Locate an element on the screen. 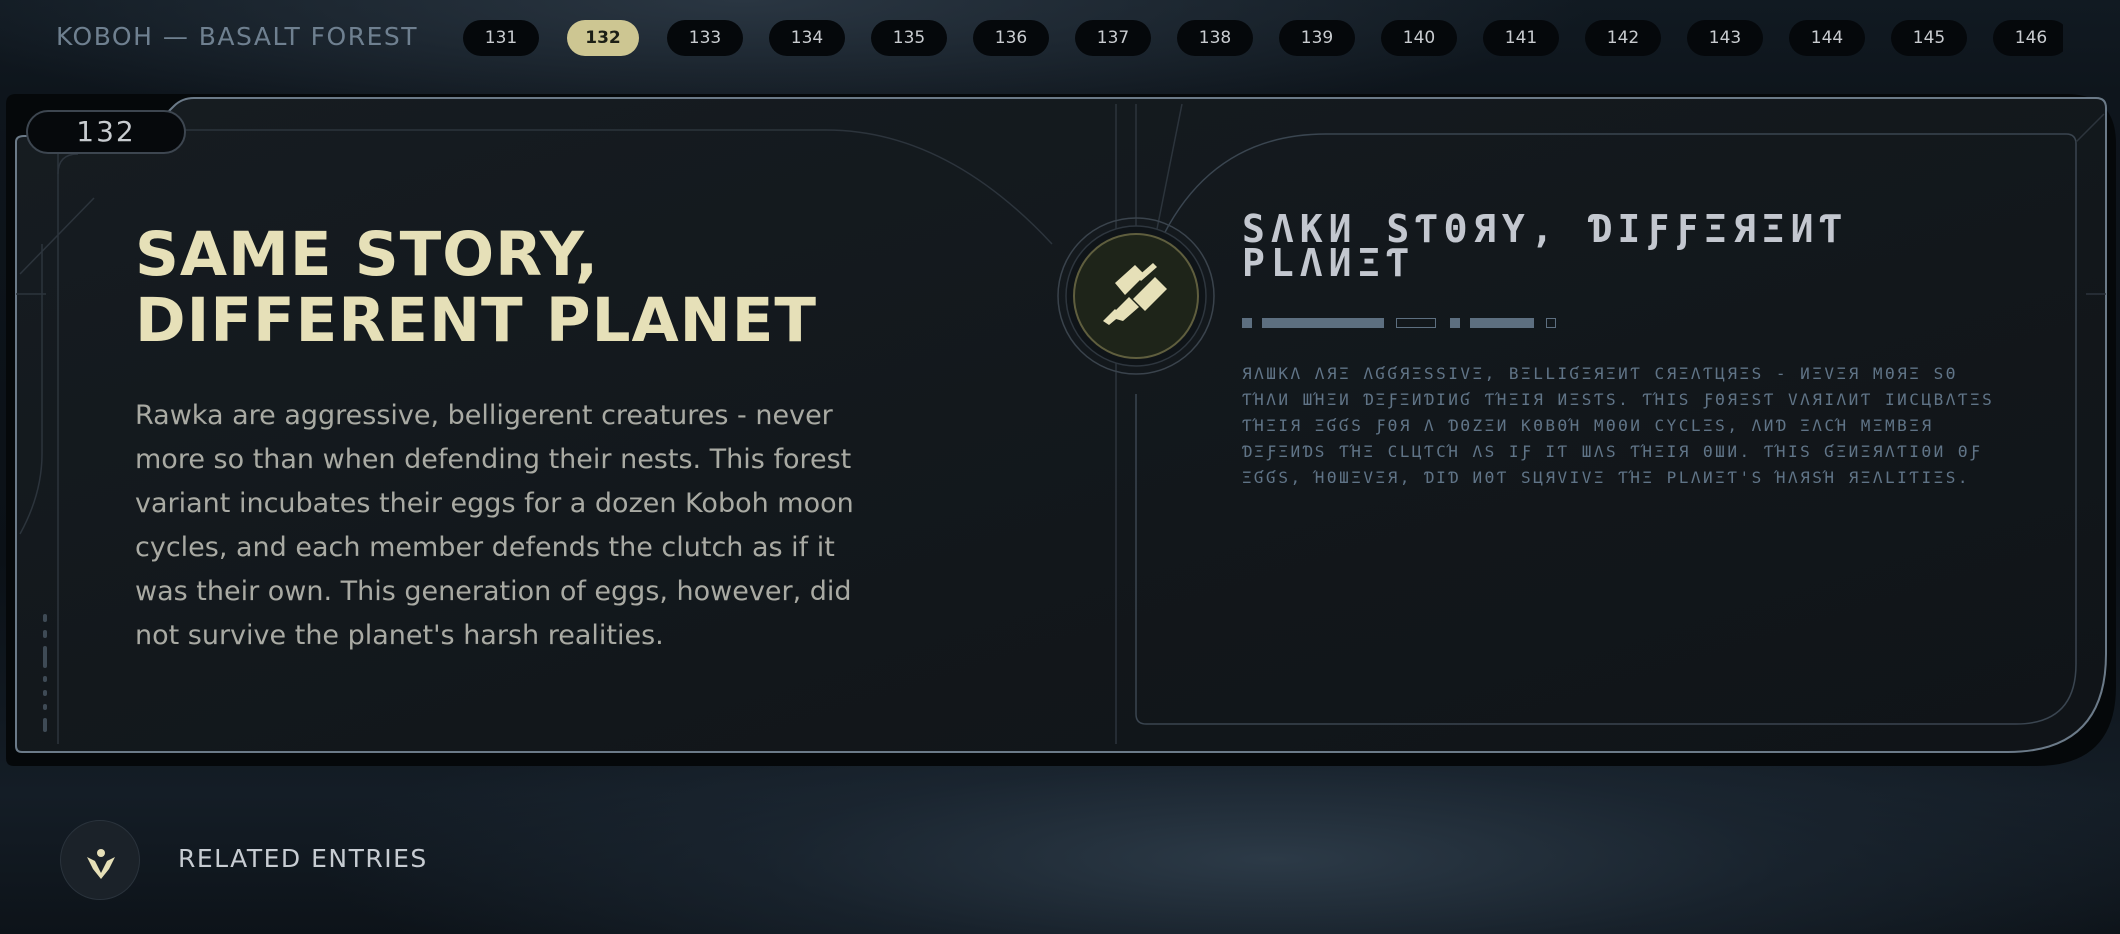 Image resolution: width=2120 pixels, height=934 pixels. page-pill: 134 is located at coordinates (807, 38).